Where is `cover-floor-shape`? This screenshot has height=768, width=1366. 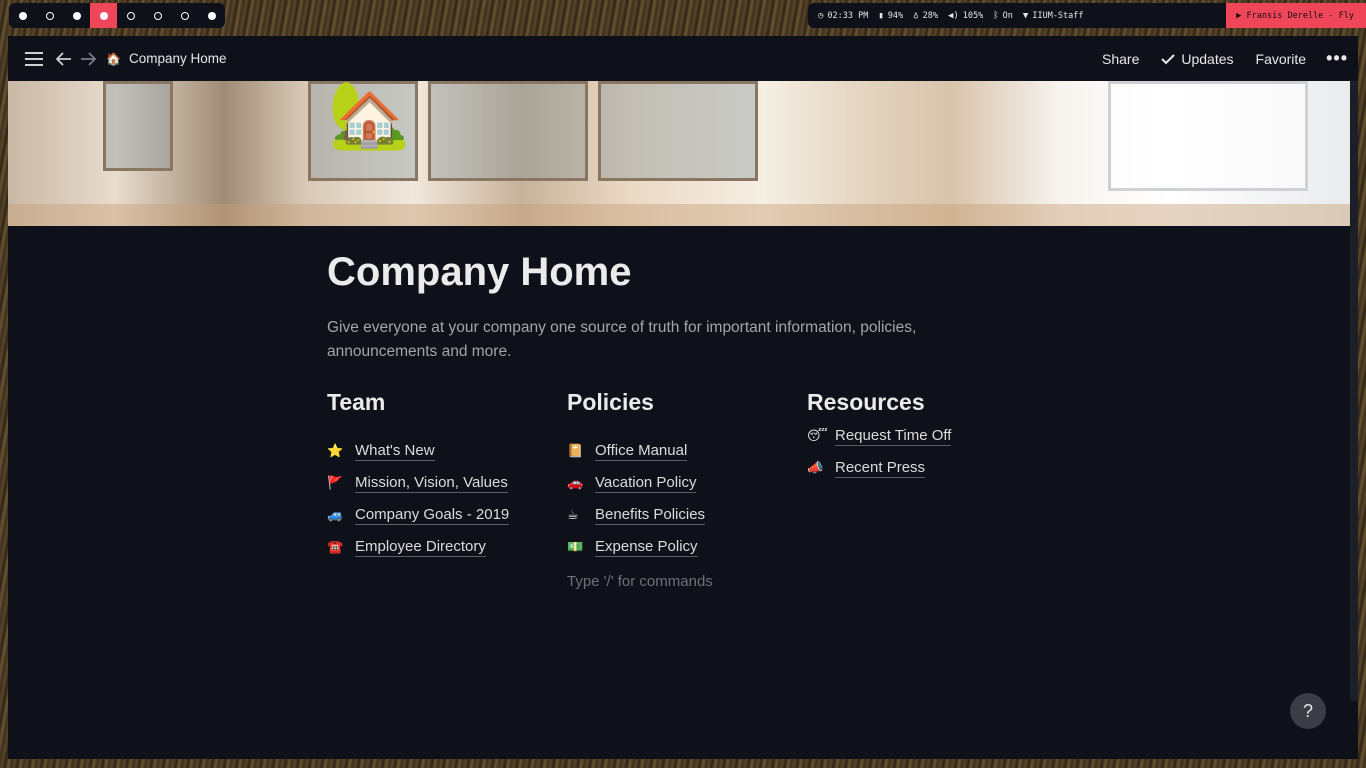
cover-floor-shape is located at coordinates (683, 215).